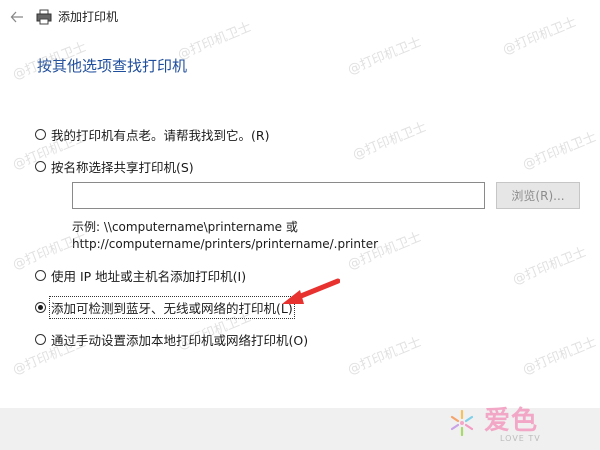  Describe the element at coordinates (112, 66) in the screenshot. I see `page-heading: 按其他选项查找打印机` at that location.